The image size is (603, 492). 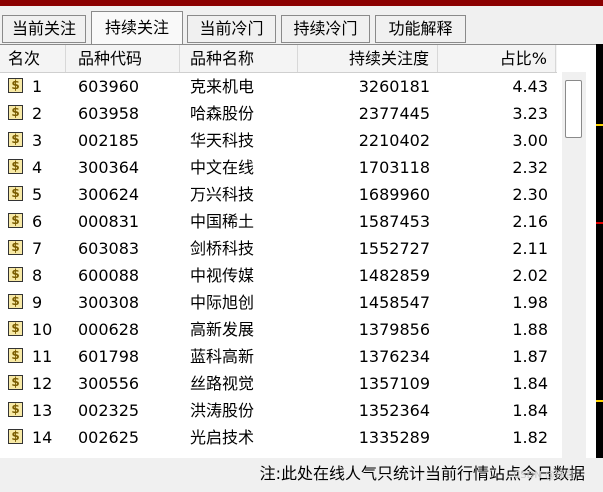 I want to click on cell-code: 000628, so click(x=109, y=329).